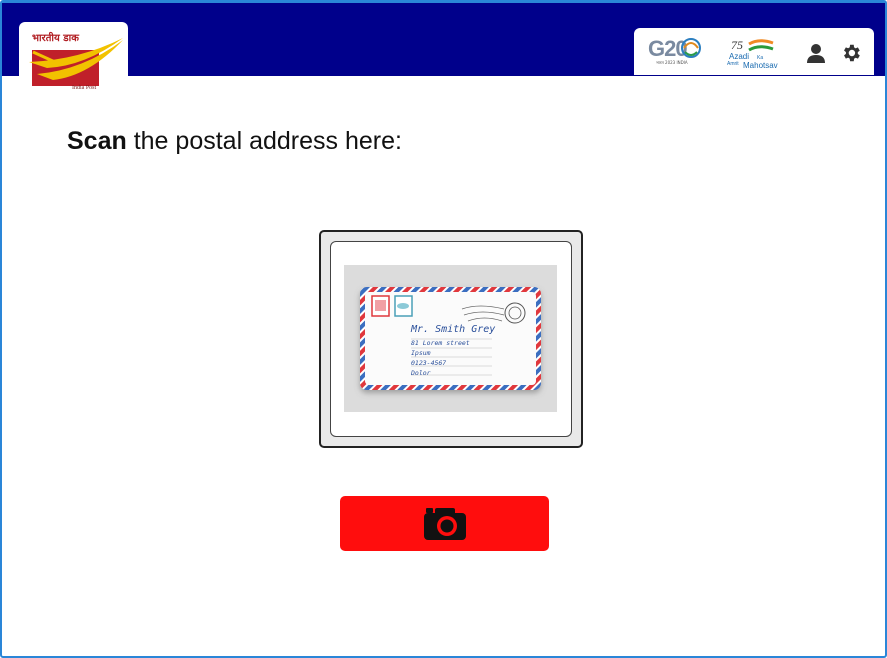  What do you see at coordinates (440, 343) in the screenshot?
I see `envelope-line1: 81 Lorem street` at bounding box center [440, 343].